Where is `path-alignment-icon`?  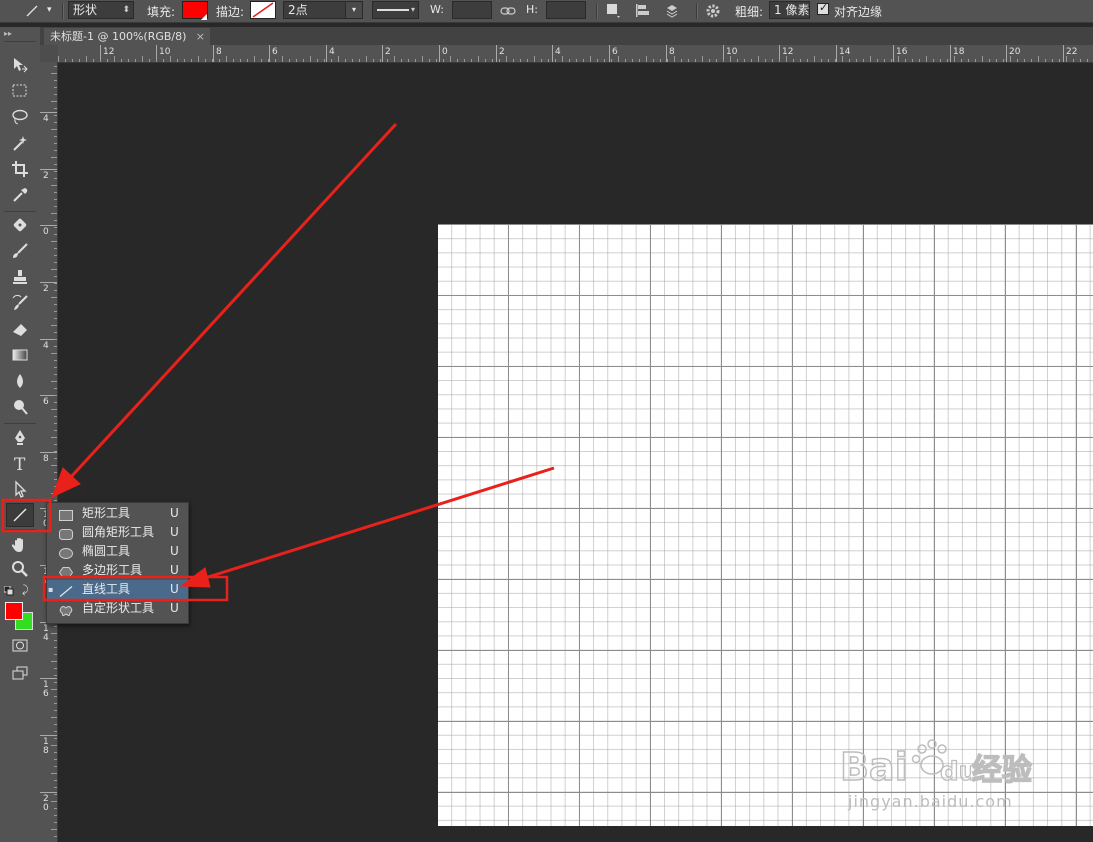
path-alignment-icon is located at coordinates (643, 12).